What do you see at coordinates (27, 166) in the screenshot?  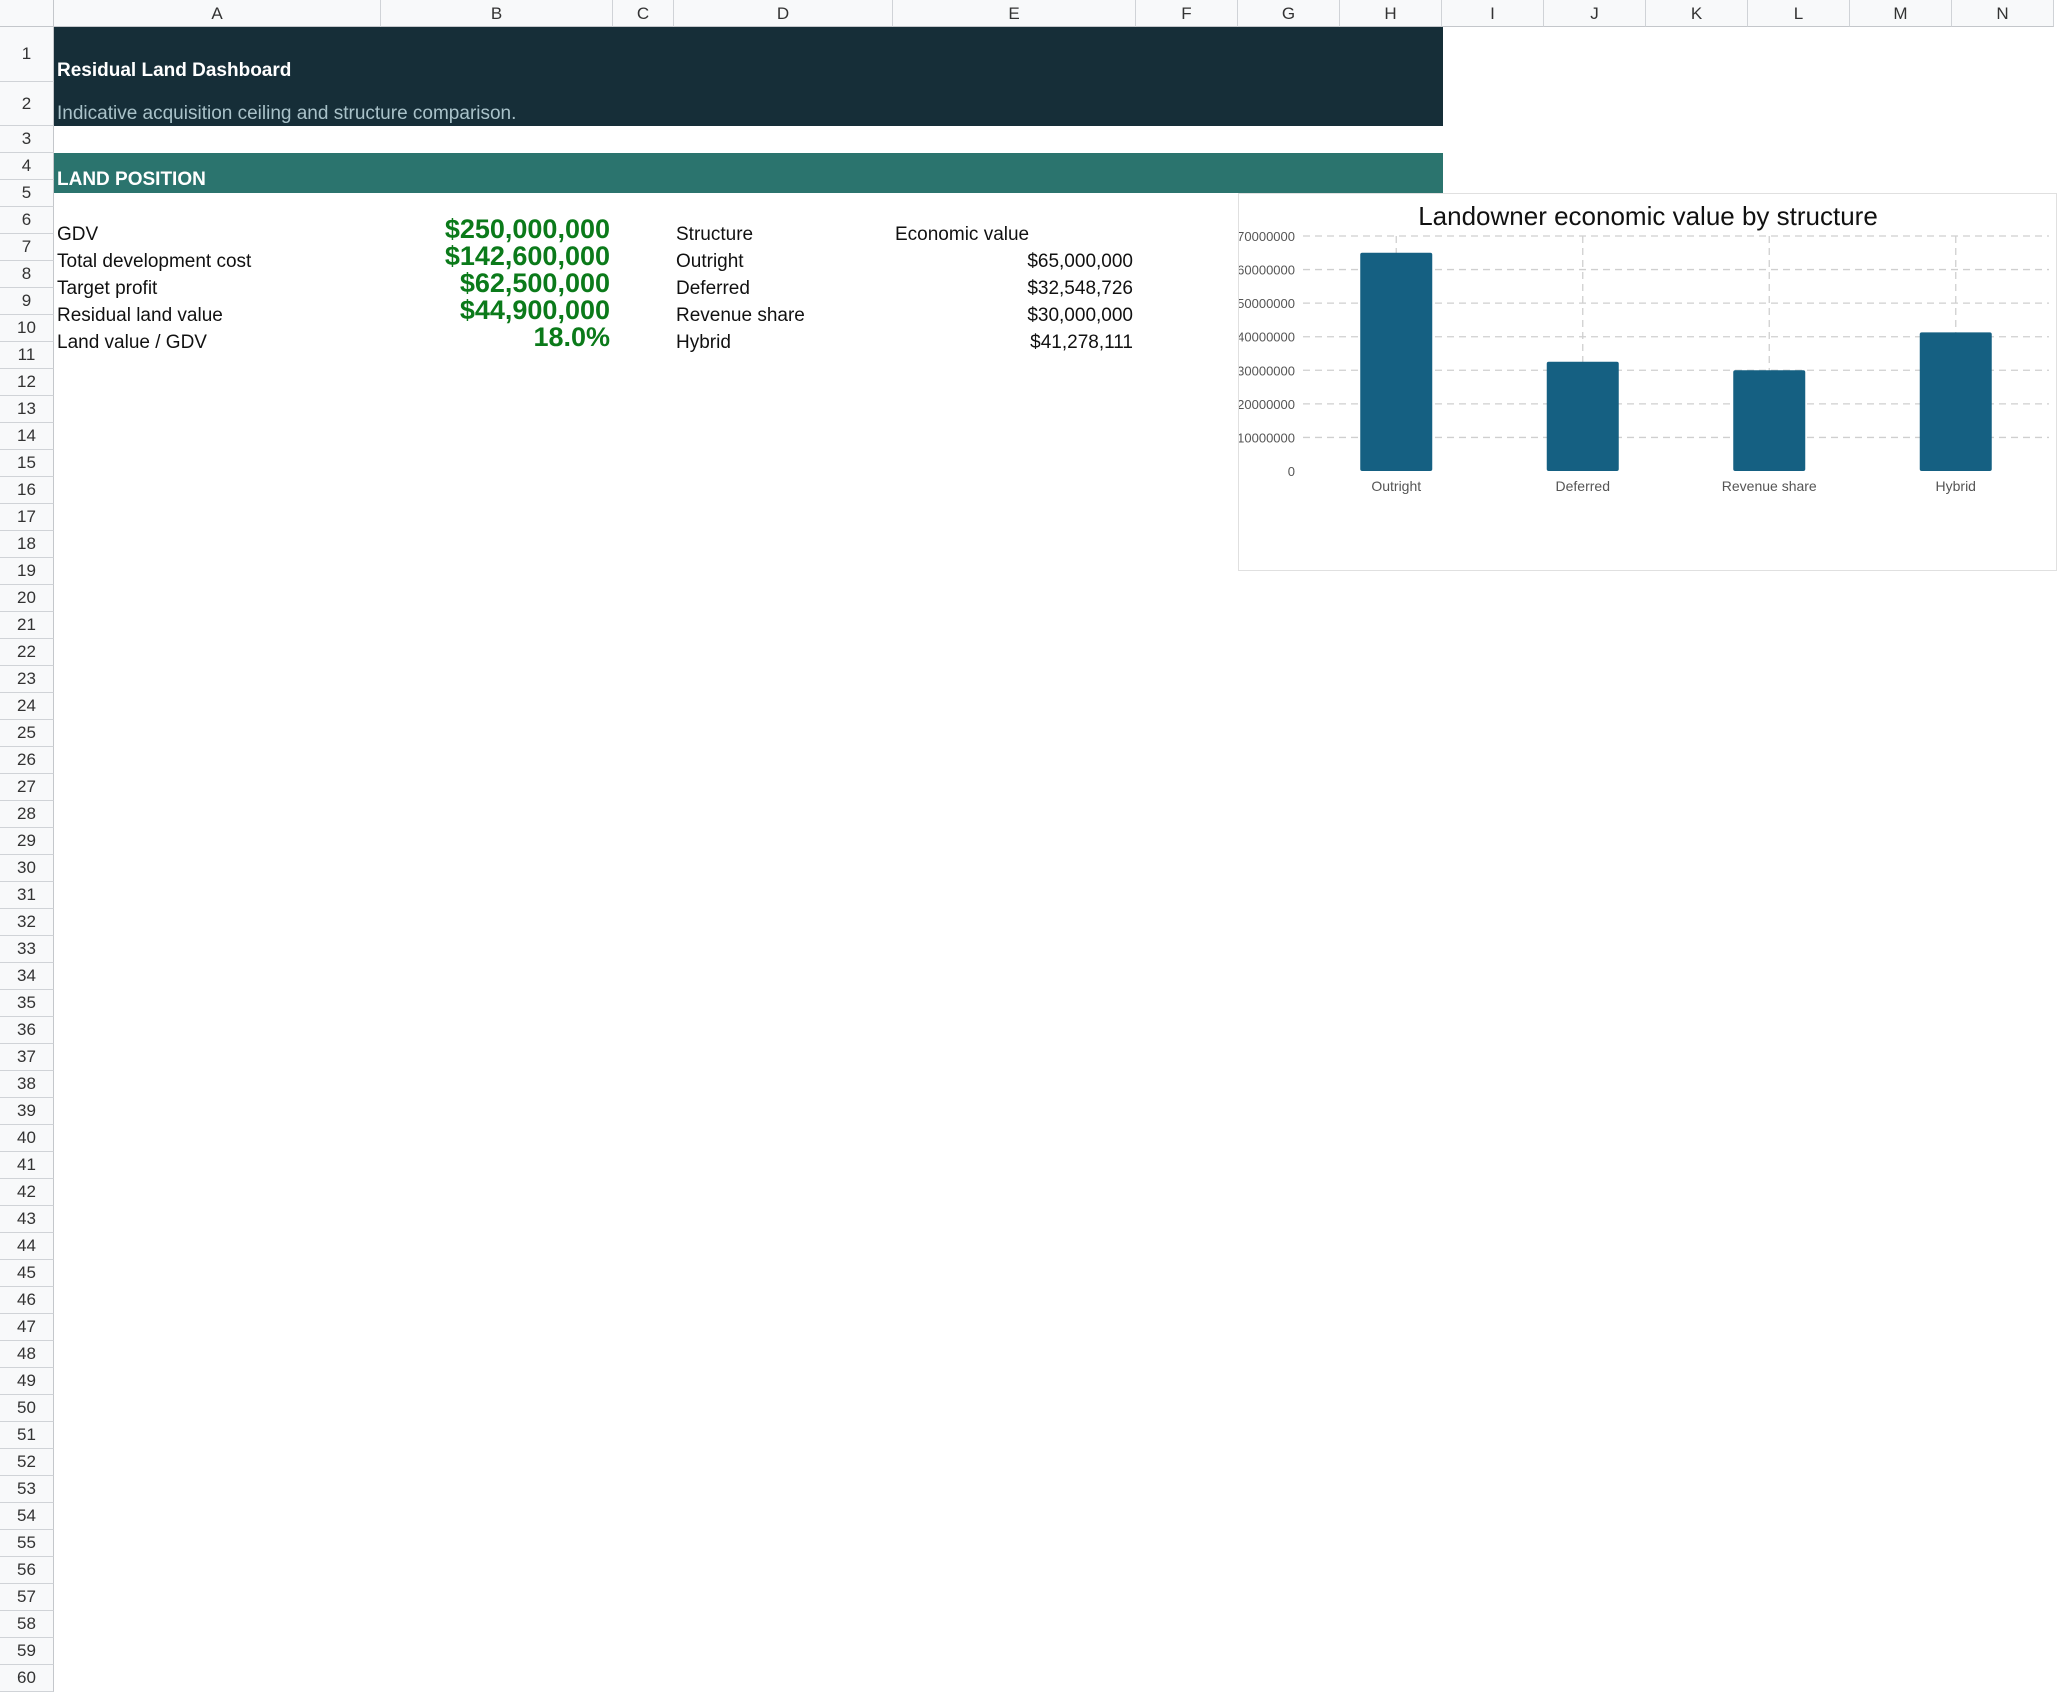 I see `row-header-4: 4` at bounding box center [27, 166].